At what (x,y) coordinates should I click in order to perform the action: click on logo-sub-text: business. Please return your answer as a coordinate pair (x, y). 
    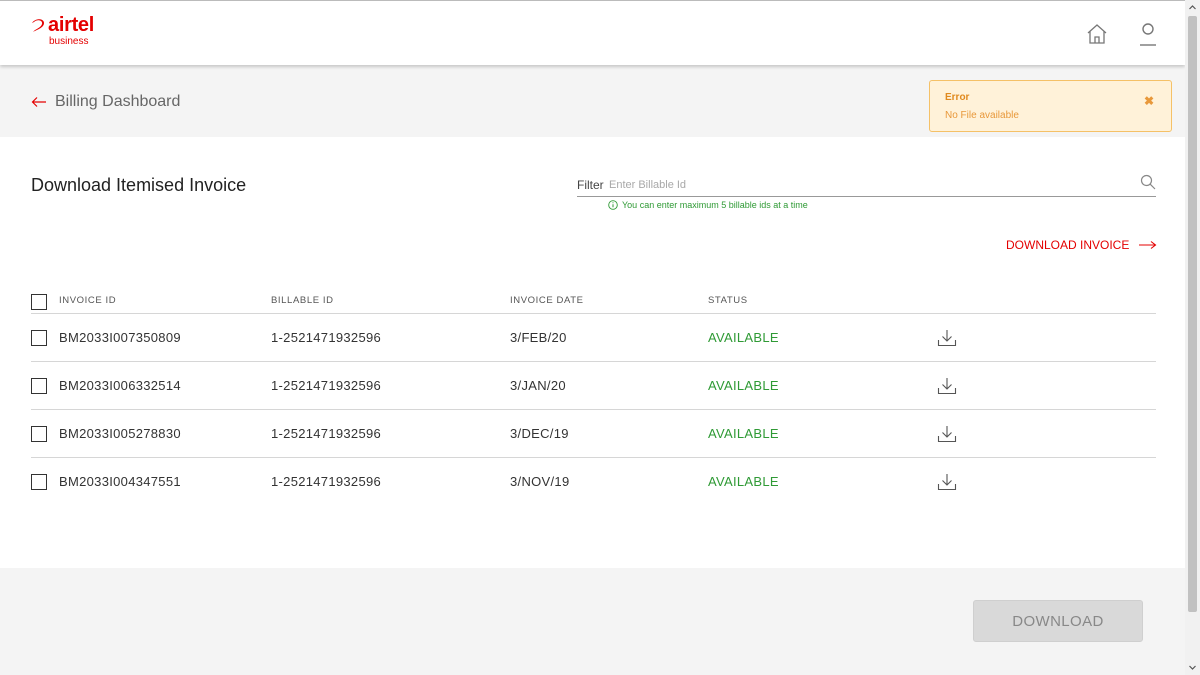
    Looking at the image, I should click on (69, 41).